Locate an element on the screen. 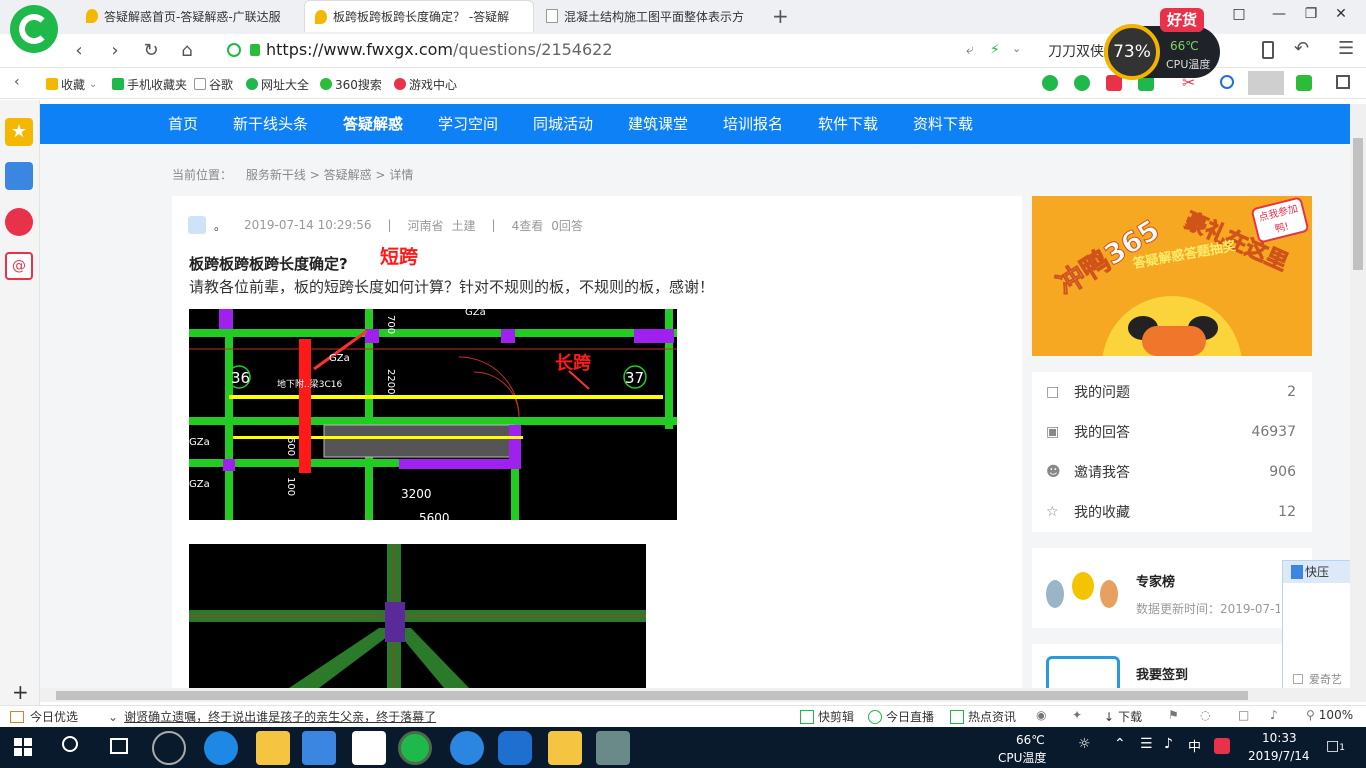 The height and width of the screenshot is (768, 1366). shirt-icon: □ is located at coordinates (1239, 16).